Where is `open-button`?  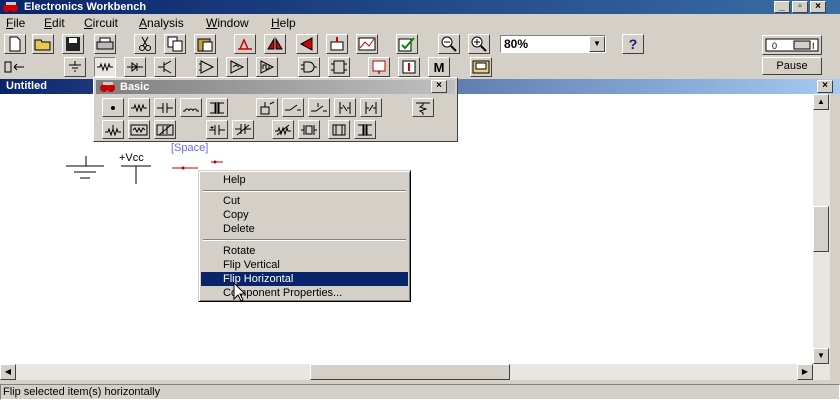 open-button is located at coordinates (43, 44).